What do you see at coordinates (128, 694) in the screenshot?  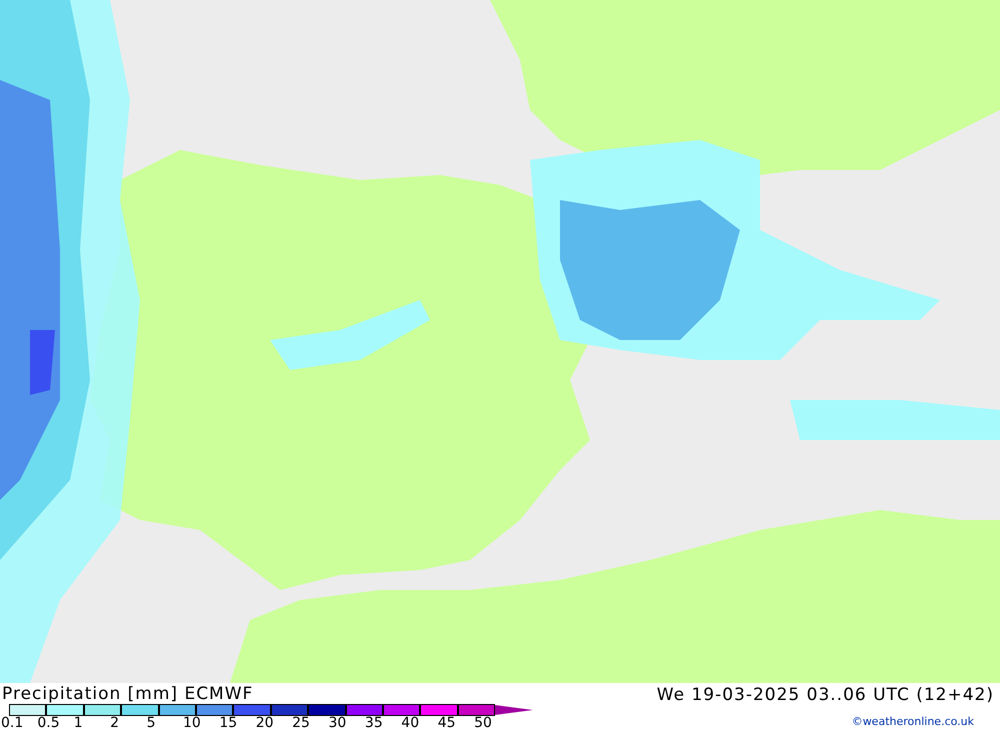 I see `map-title: Precipitation [mm] ECMWF` at bounding box center [128, 694].